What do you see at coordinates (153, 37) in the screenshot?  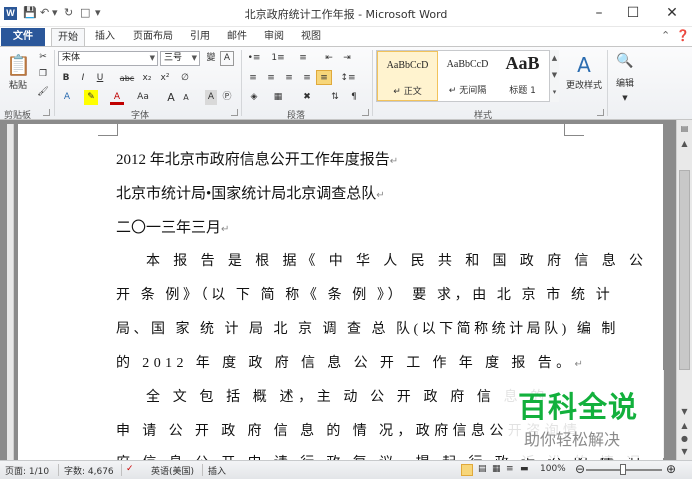 I see `tab-page-layout: 页面布局` at bounding box center [153, 37].